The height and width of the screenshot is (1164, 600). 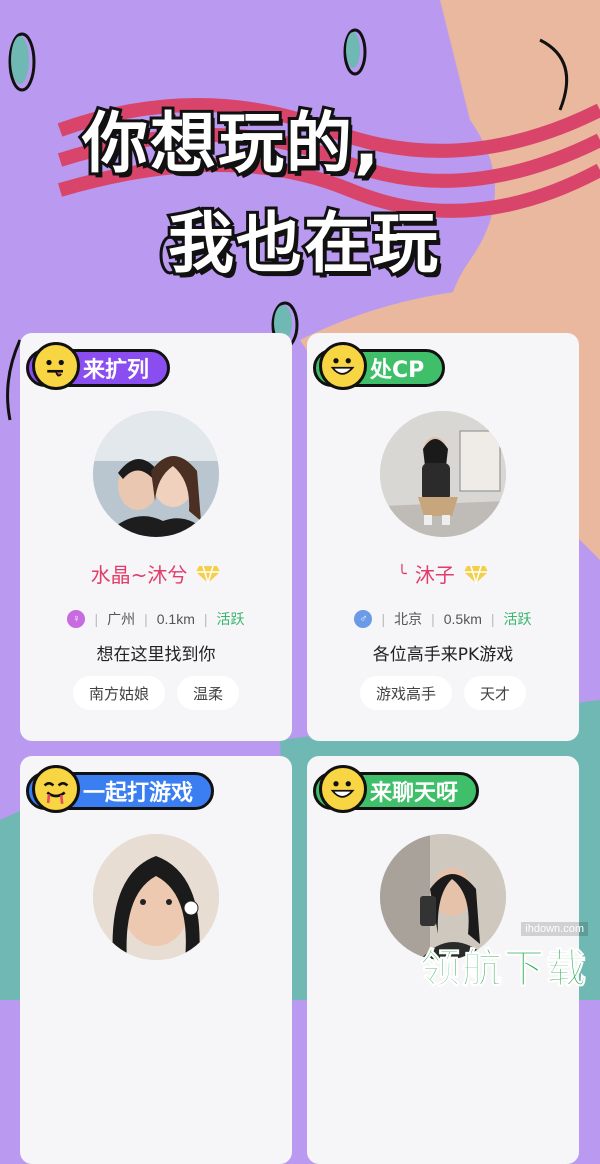 I want to click on interest-tag: 游戏高手, so click(x=405, y=693).